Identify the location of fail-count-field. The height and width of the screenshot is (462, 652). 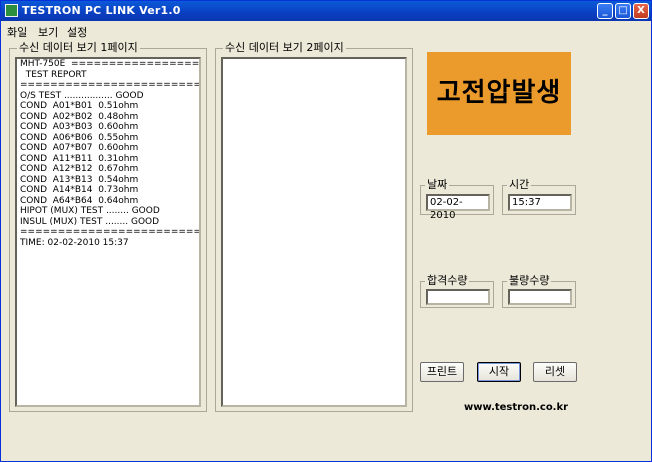
(540, 297).